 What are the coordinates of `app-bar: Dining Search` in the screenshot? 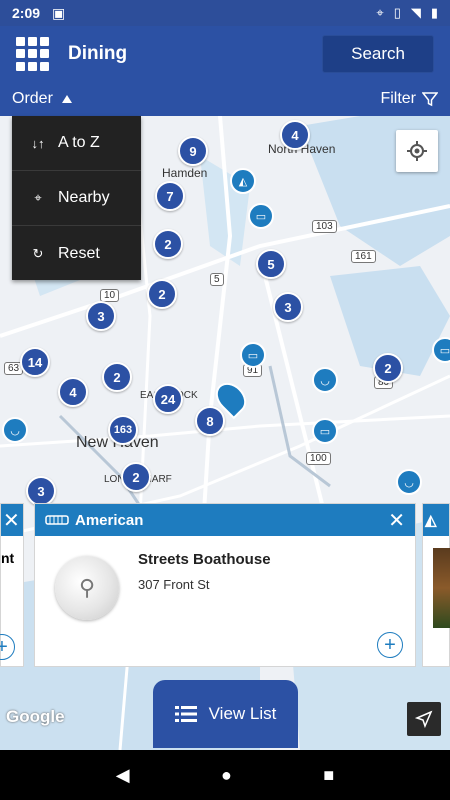 It's located at (225, 54).